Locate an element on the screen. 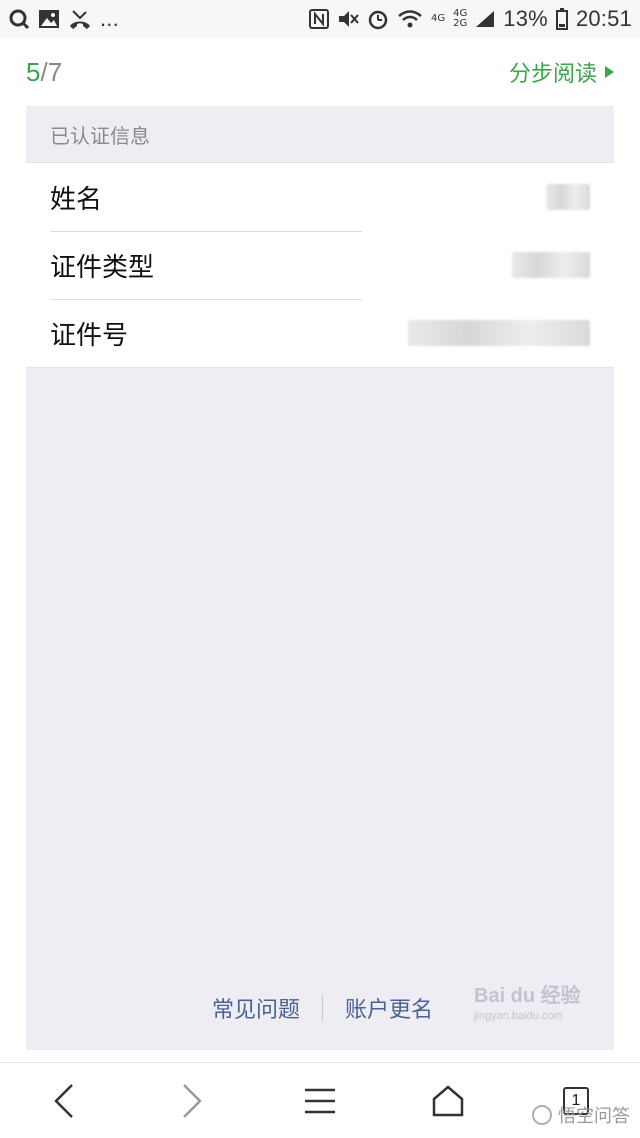  info-row-id-type: 证件类型 is located at coordinates (320, 265).